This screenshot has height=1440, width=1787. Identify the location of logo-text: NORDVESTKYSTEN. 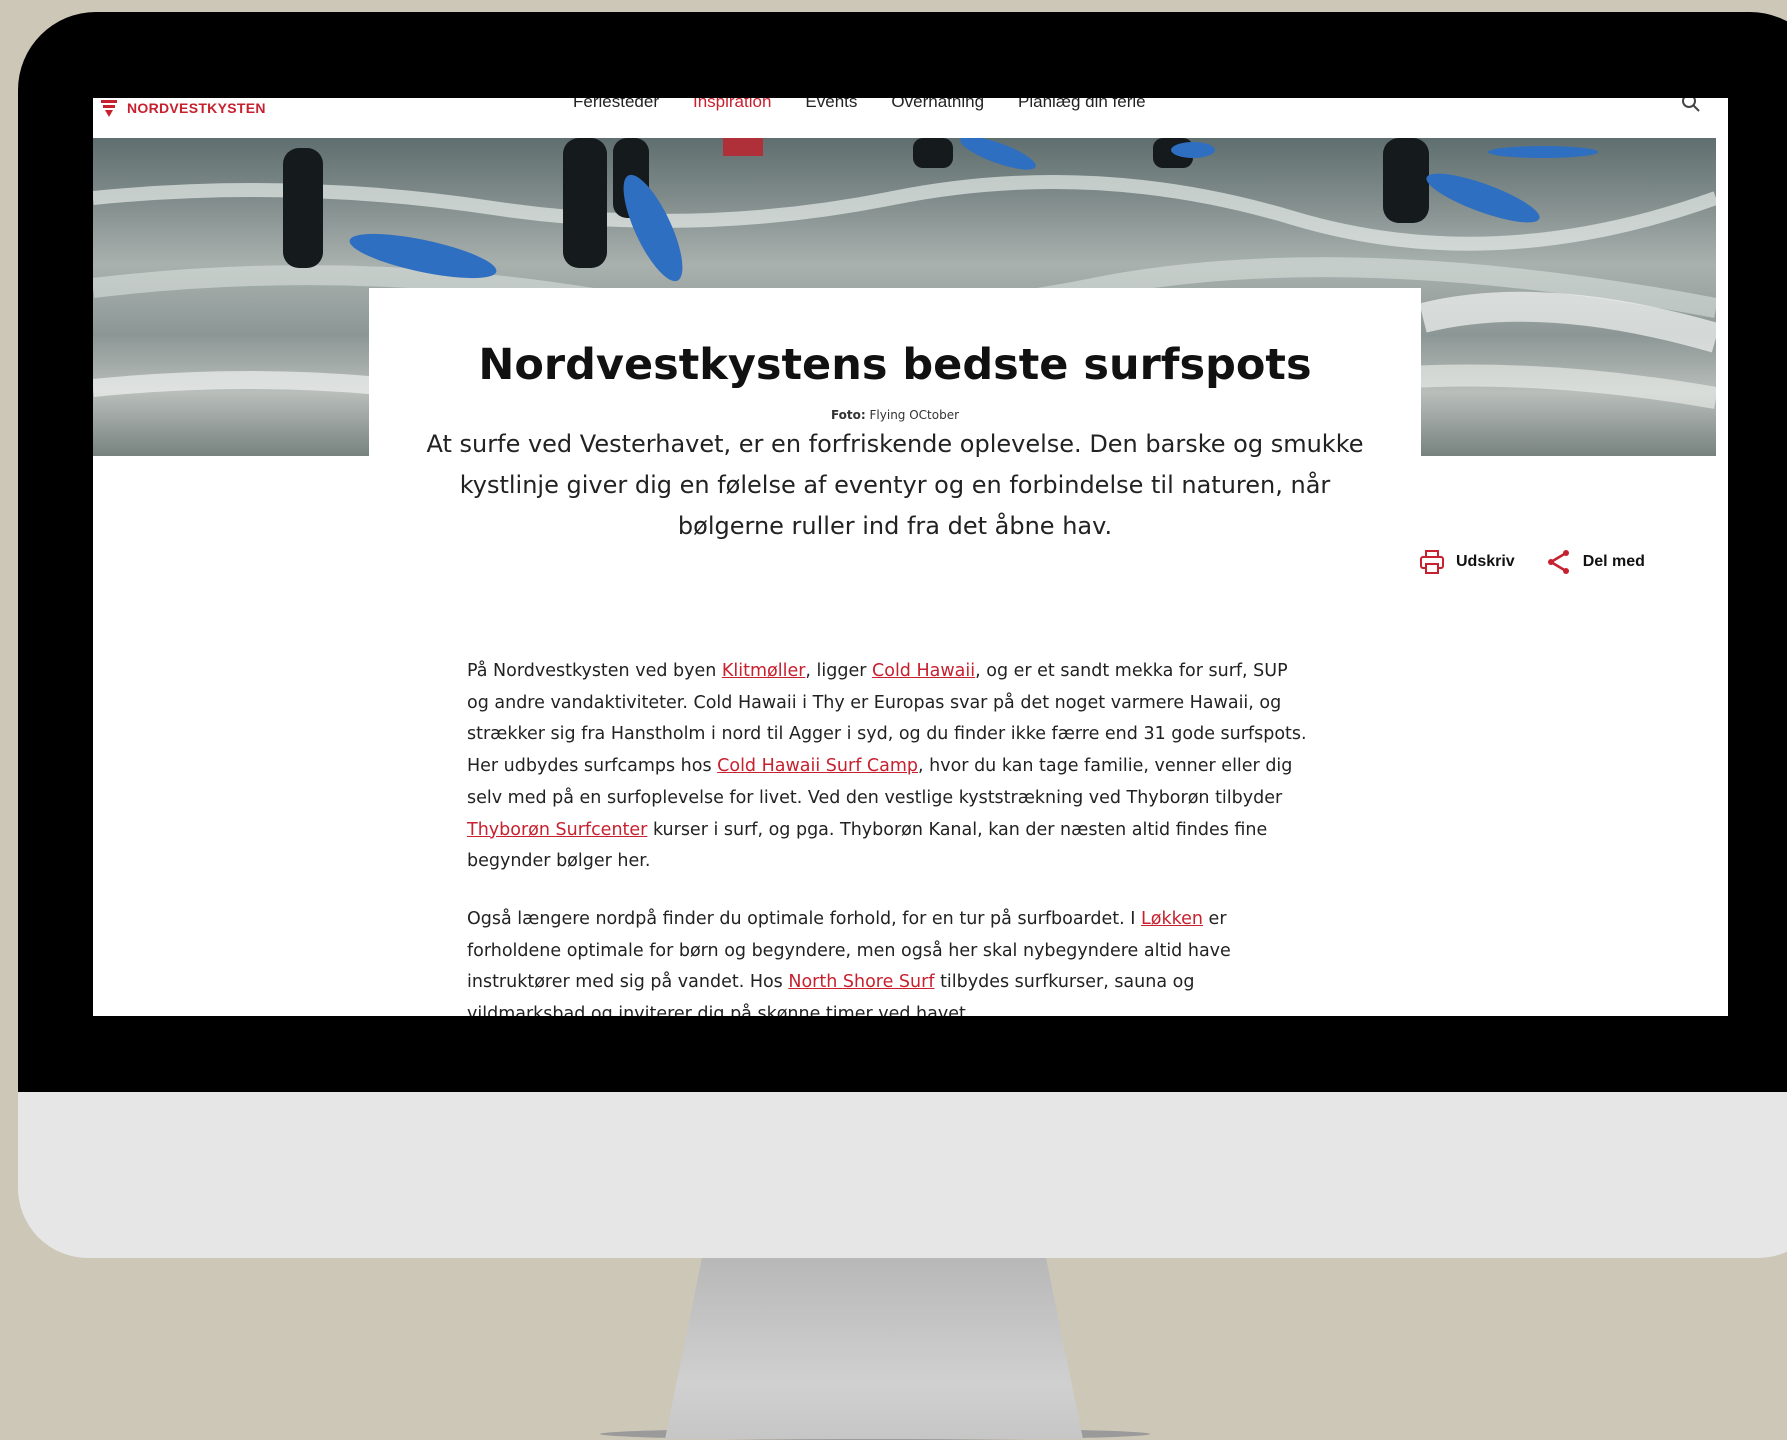
(196, 108).